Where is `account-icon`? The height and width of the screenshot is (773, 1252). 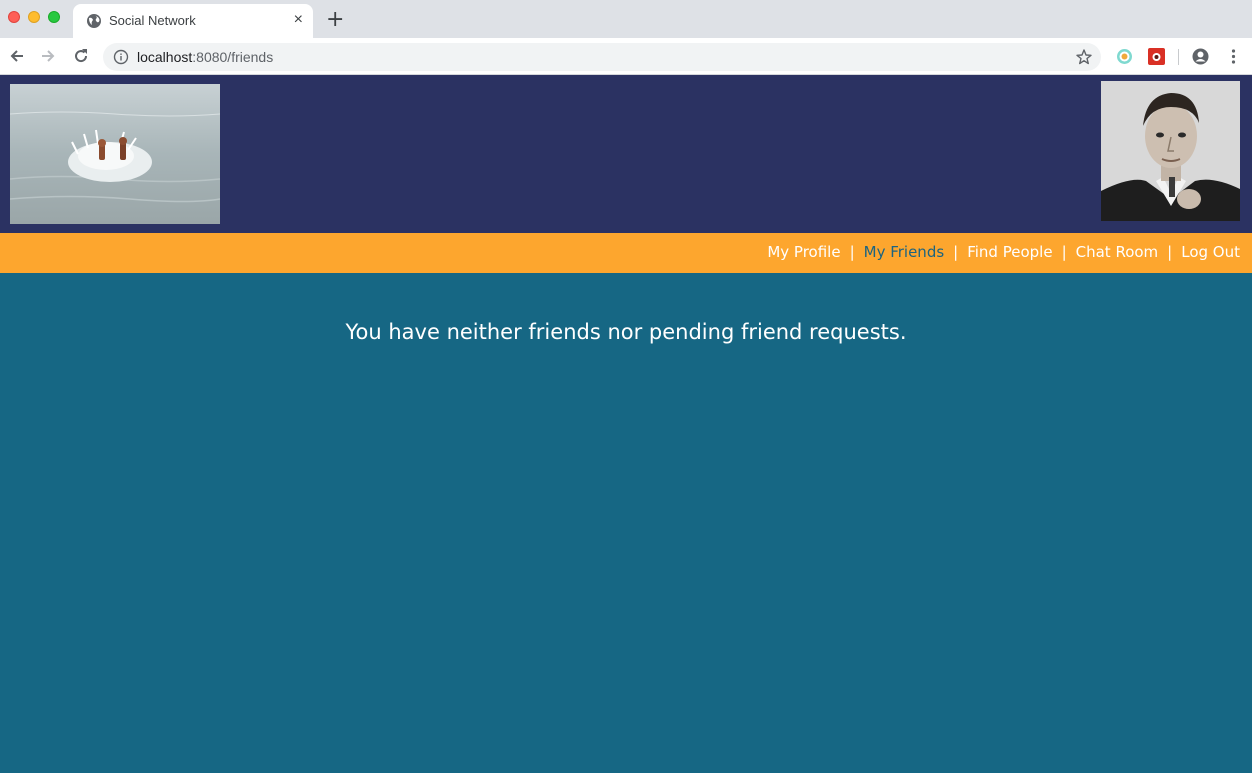 account-icon is located at coordinates (1200, 56).